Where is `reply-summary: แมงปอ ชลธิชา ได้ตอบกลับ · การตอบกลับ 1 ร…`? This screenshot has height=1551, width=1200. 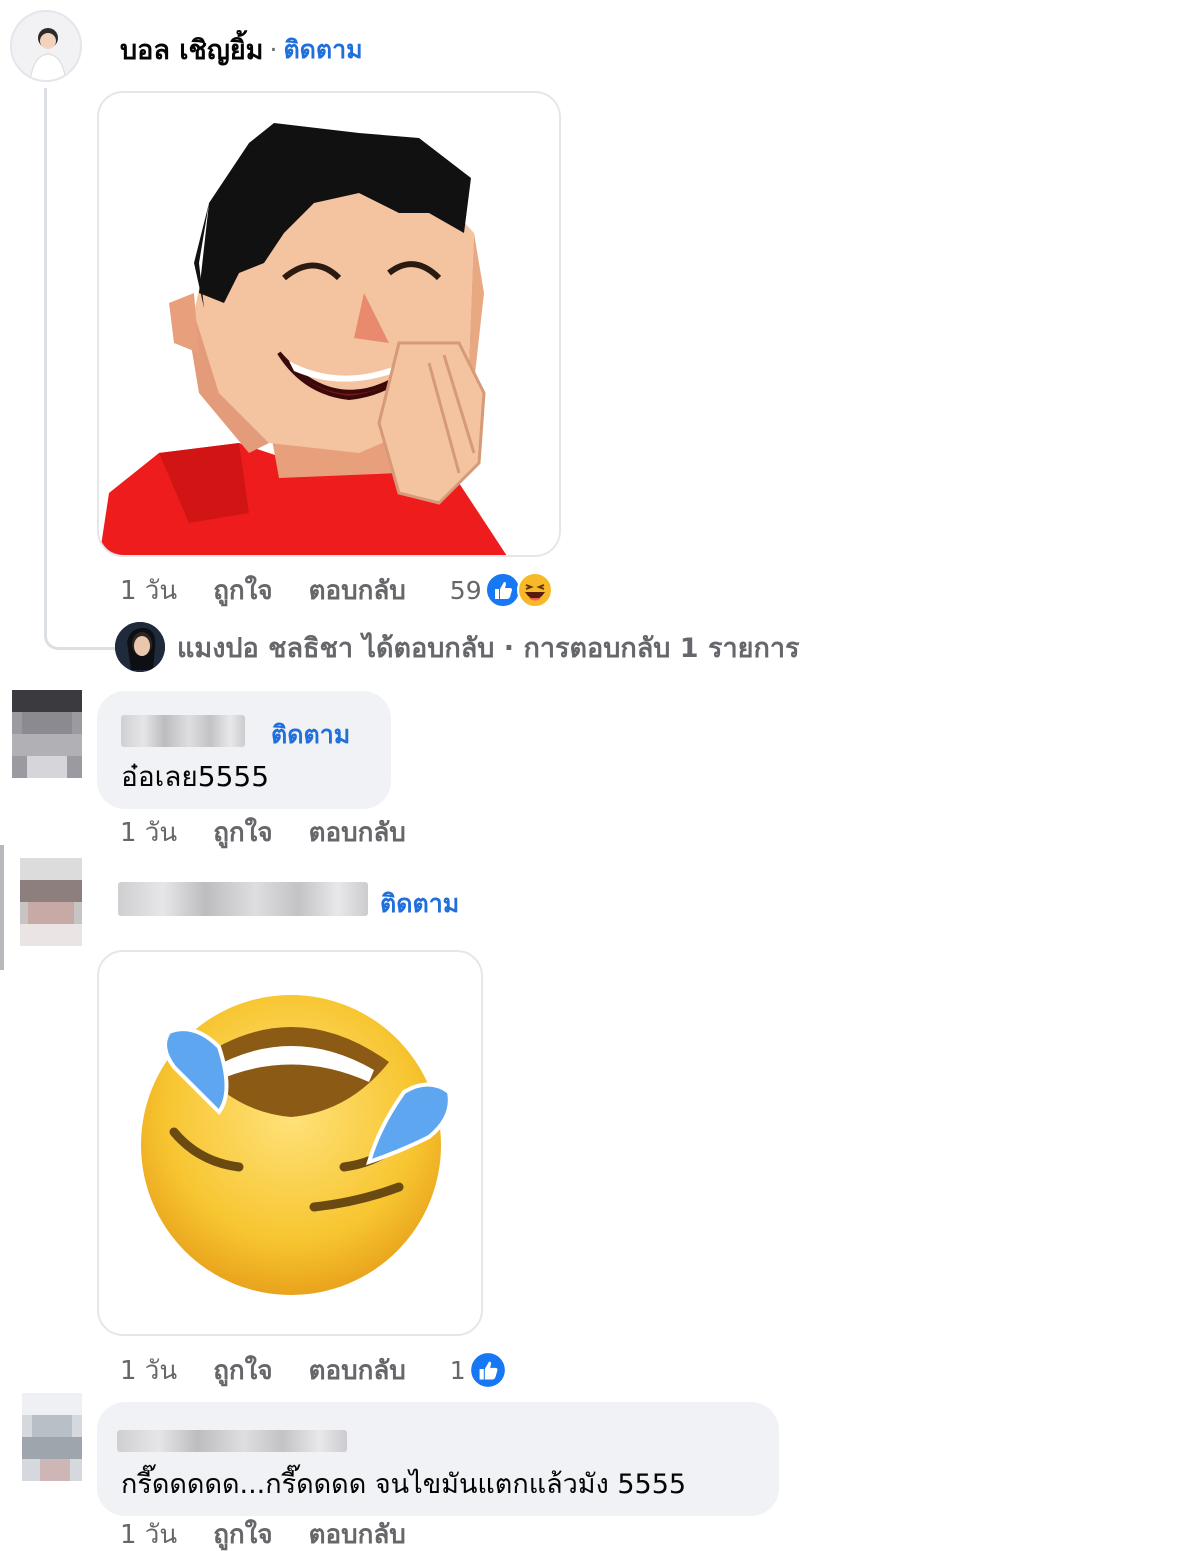
reply-summary: แมงปอ ชลธิชา ได้ตอบกลับ · การตอบกลับ 1 ร… is located at coordinates (457, 647).